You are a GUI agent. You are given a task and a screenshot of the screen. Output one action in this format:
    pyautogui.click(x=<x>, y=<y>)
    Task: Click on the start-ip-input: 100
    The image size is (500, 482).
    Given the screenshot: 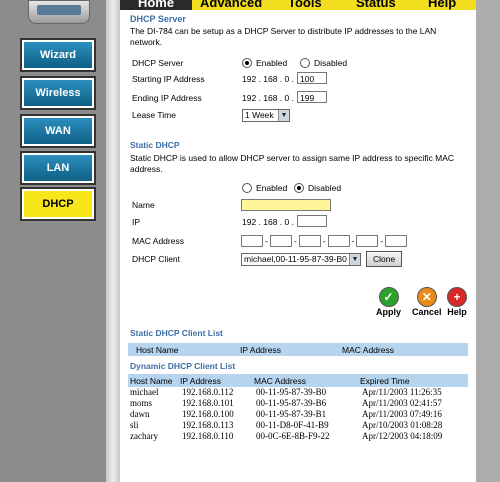 What is the action you would take?
    pyautogui.click(x=312, y=78)
    